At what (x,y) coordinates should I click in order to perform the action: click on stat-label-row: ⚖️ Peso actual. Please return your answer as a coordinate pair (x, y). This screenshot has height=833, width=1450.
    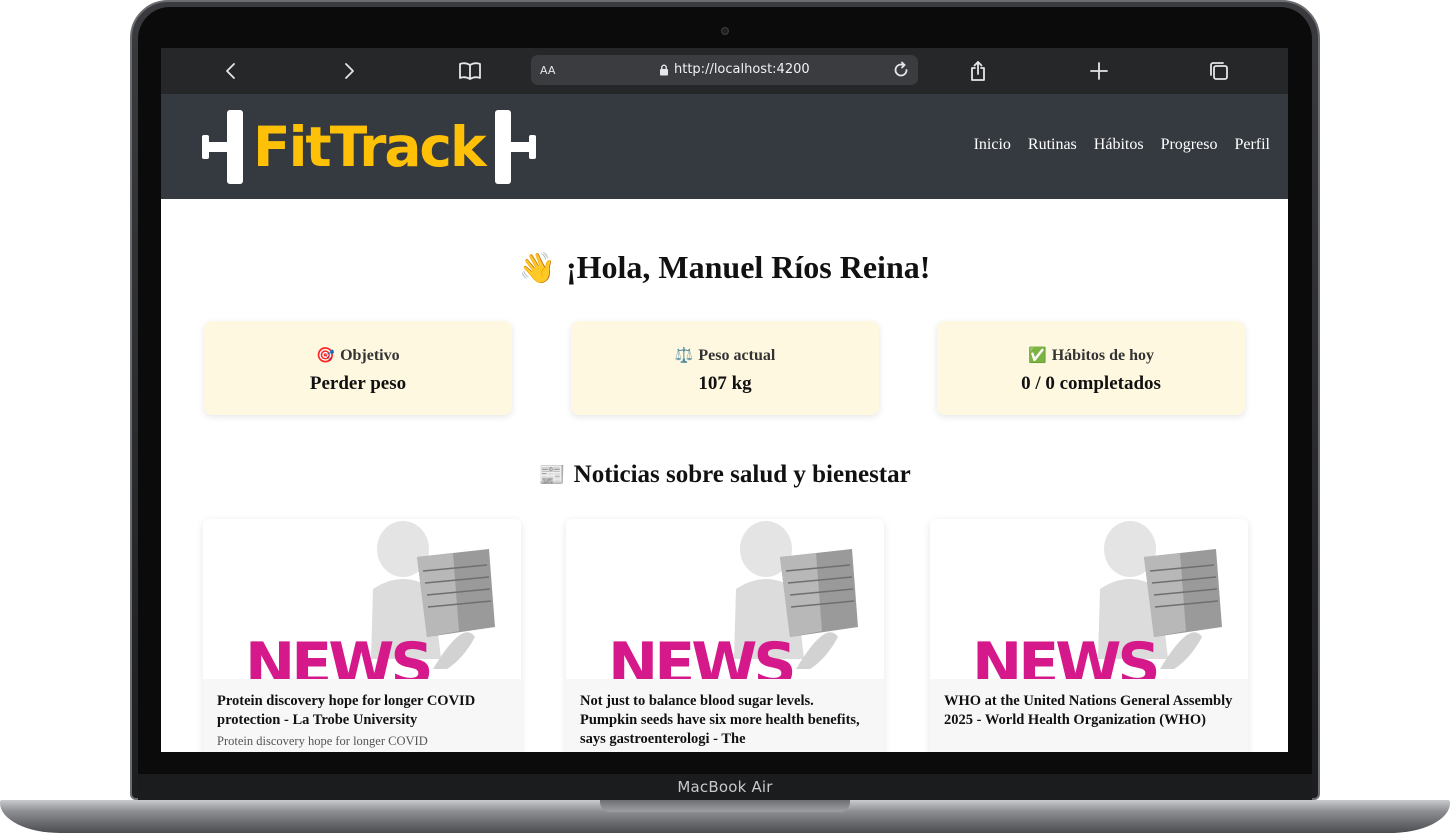
    Looking at the image, I should click on (725, 355).